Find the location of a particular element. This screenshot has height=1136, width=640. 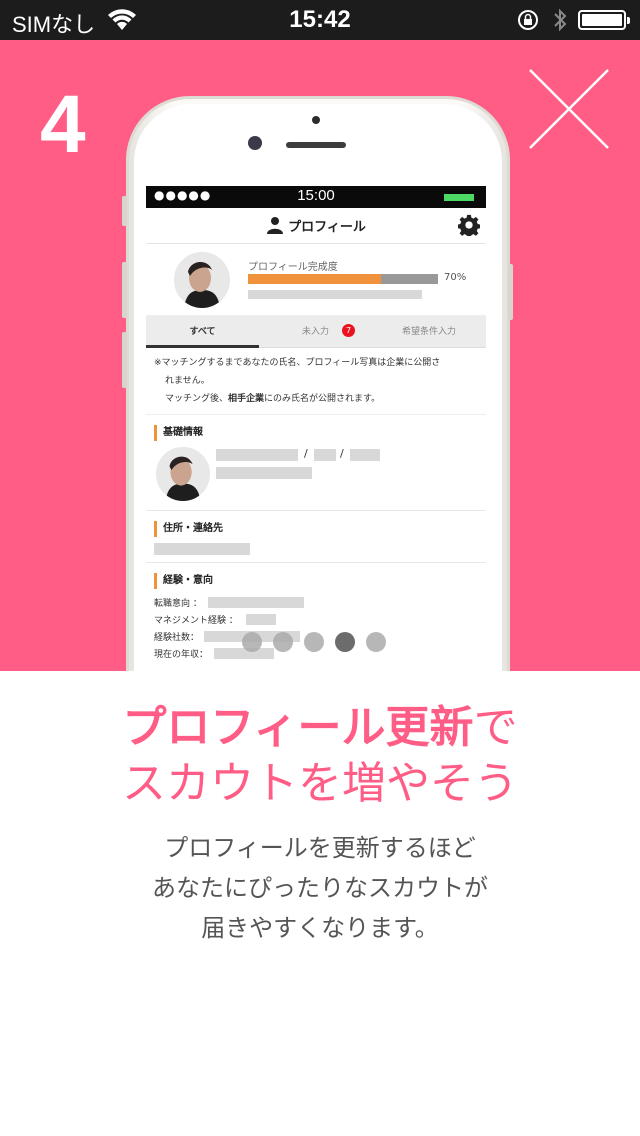

status-bar: SIMなし 15:42 is located at coordinates (320, 20).